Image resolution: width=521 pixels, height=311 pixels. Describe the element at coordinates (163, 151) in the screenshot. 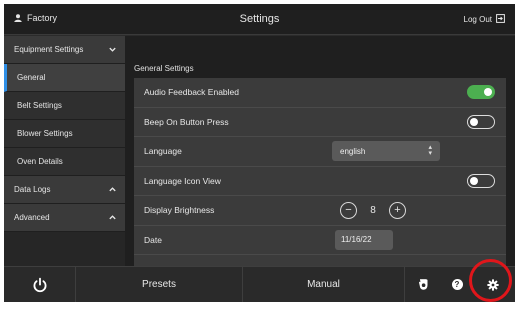

I see `setting-label: Language` at that location.